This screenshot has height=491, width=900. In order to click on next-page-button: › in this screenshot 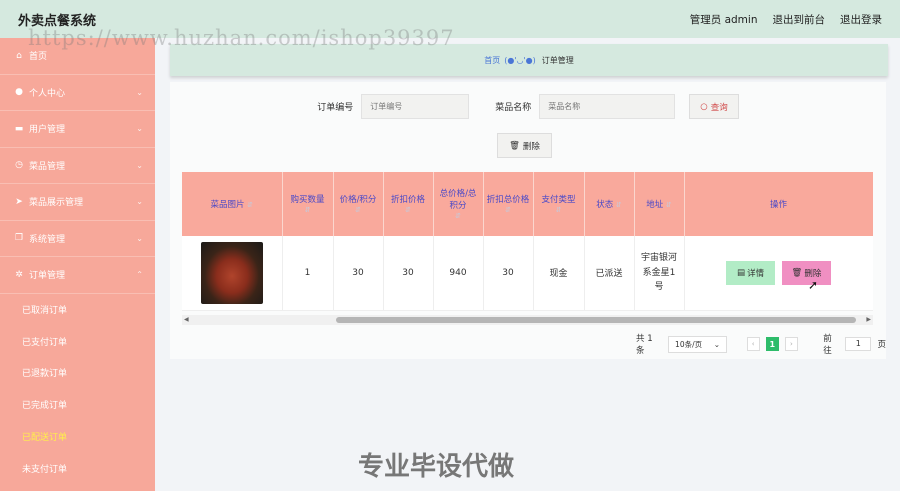, I will do `click(791, 344)`.